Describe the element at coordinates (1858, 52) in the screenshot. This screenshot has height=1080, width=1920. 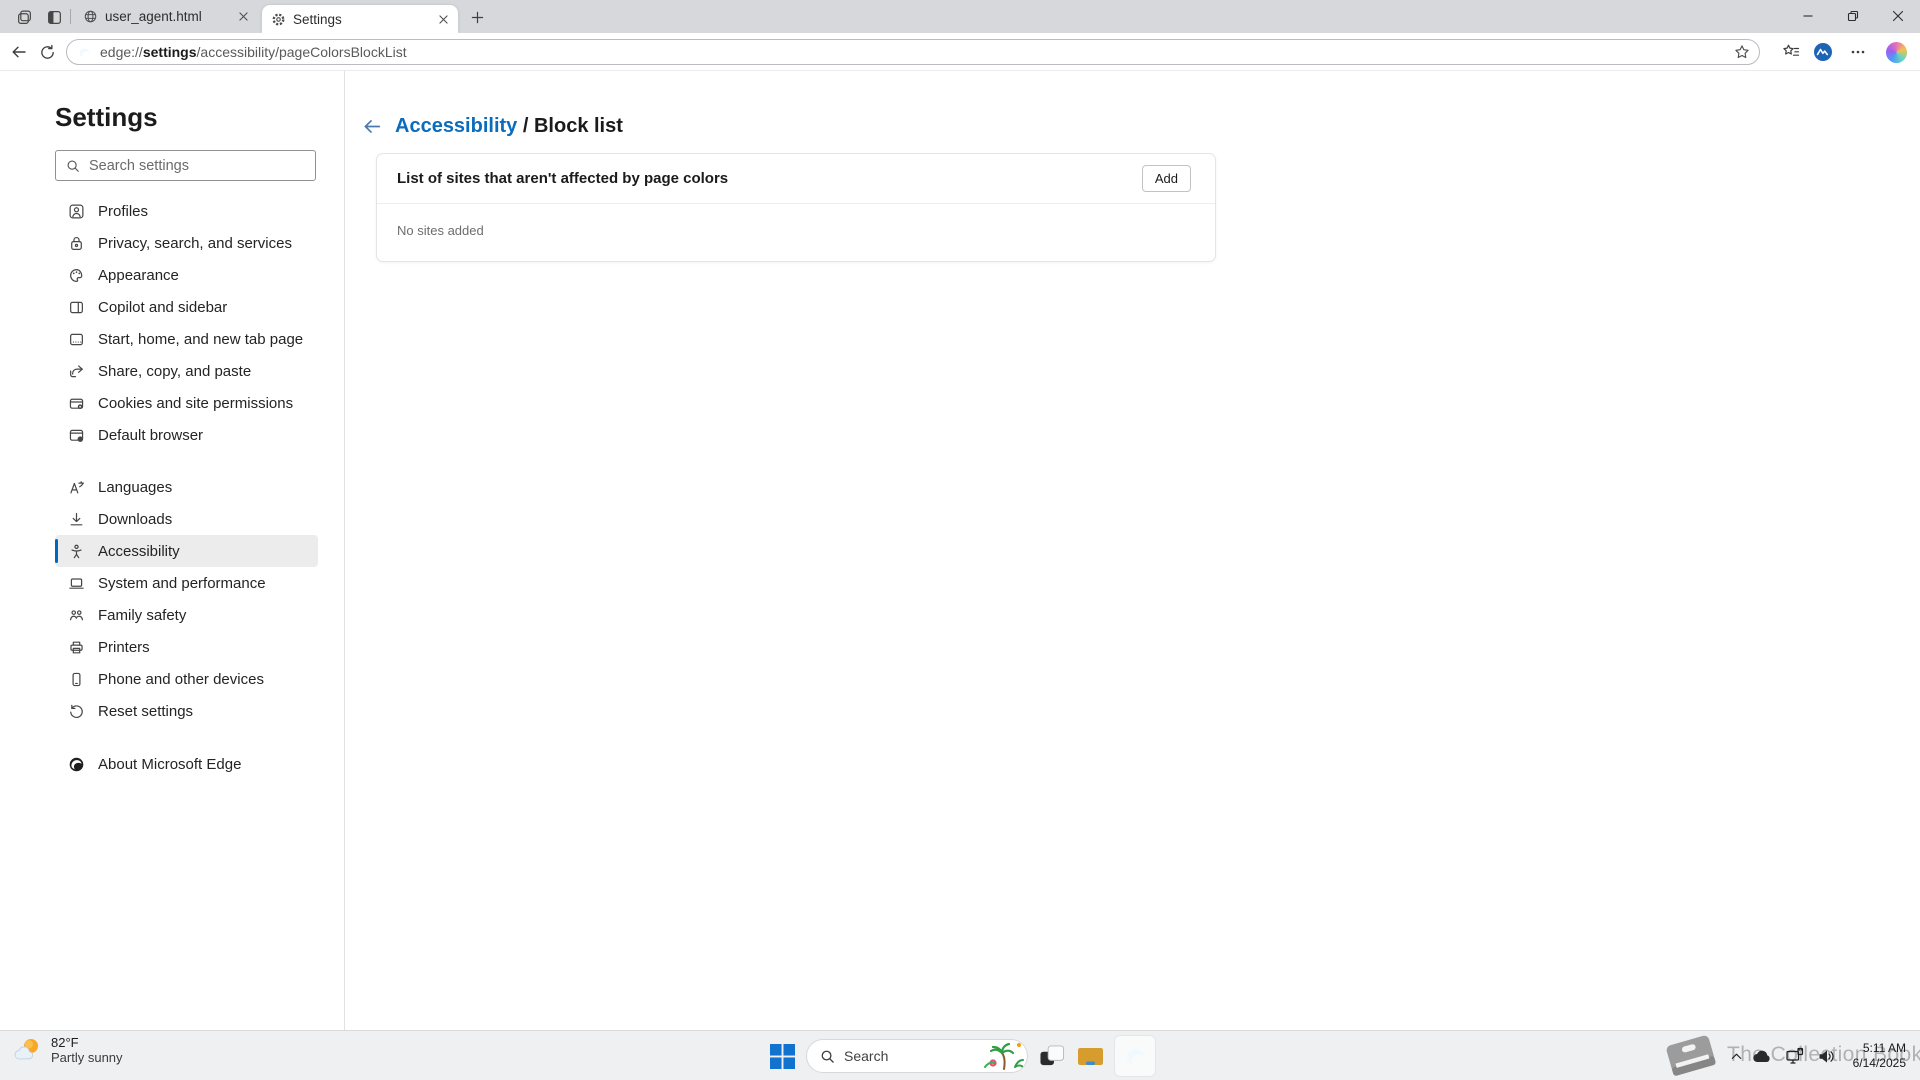
I see `more-options-icon` at that location.